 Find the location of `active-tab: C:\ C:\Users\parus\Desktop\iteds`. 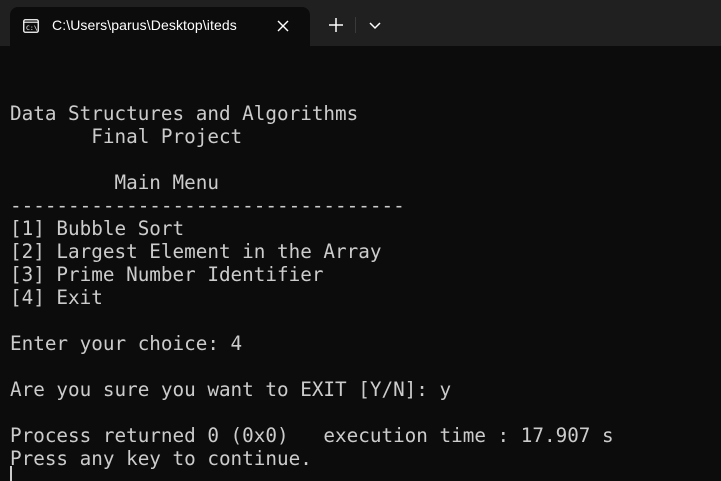

active-tab: C:\ C:\Users\parus\Desktop\iteds is located at coordinates (160, 26).